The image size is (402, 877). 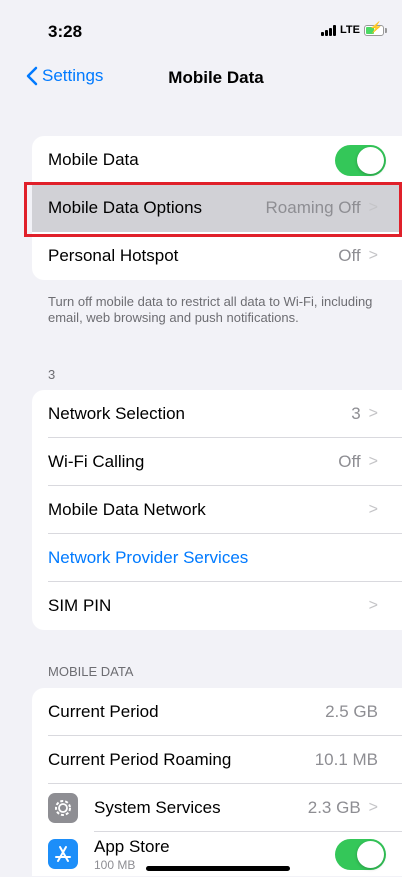 I want to click on network-provider-services-row: Network Provider Services, so click(x=217, y=558).